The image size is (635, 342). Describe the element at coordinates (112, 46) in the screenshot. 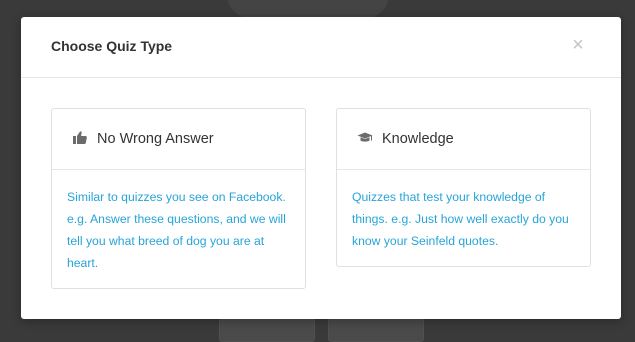

I see `modal-title: Choose Quiz Type` at that location.